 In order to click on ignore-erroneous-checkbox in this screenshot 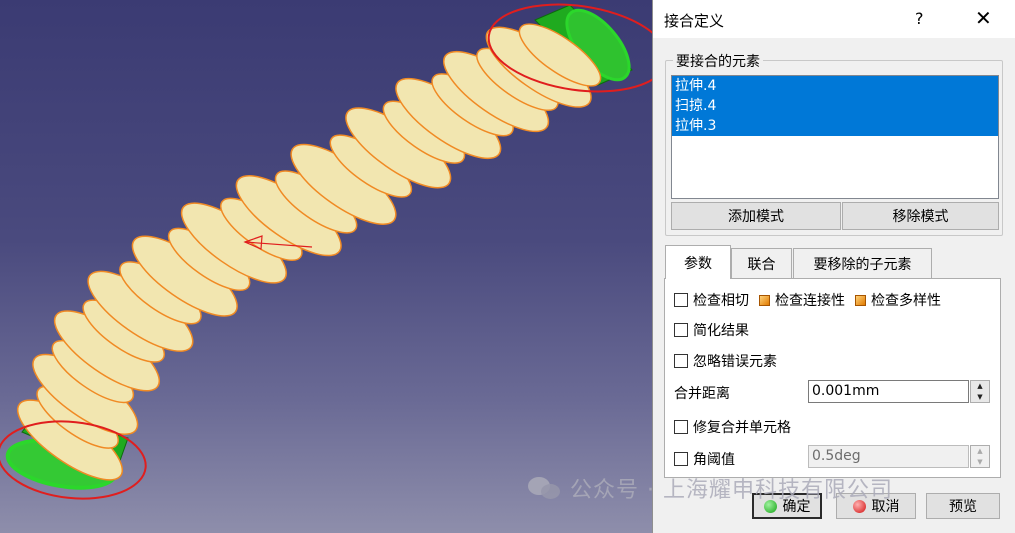, I will do `click(681, 361)`.